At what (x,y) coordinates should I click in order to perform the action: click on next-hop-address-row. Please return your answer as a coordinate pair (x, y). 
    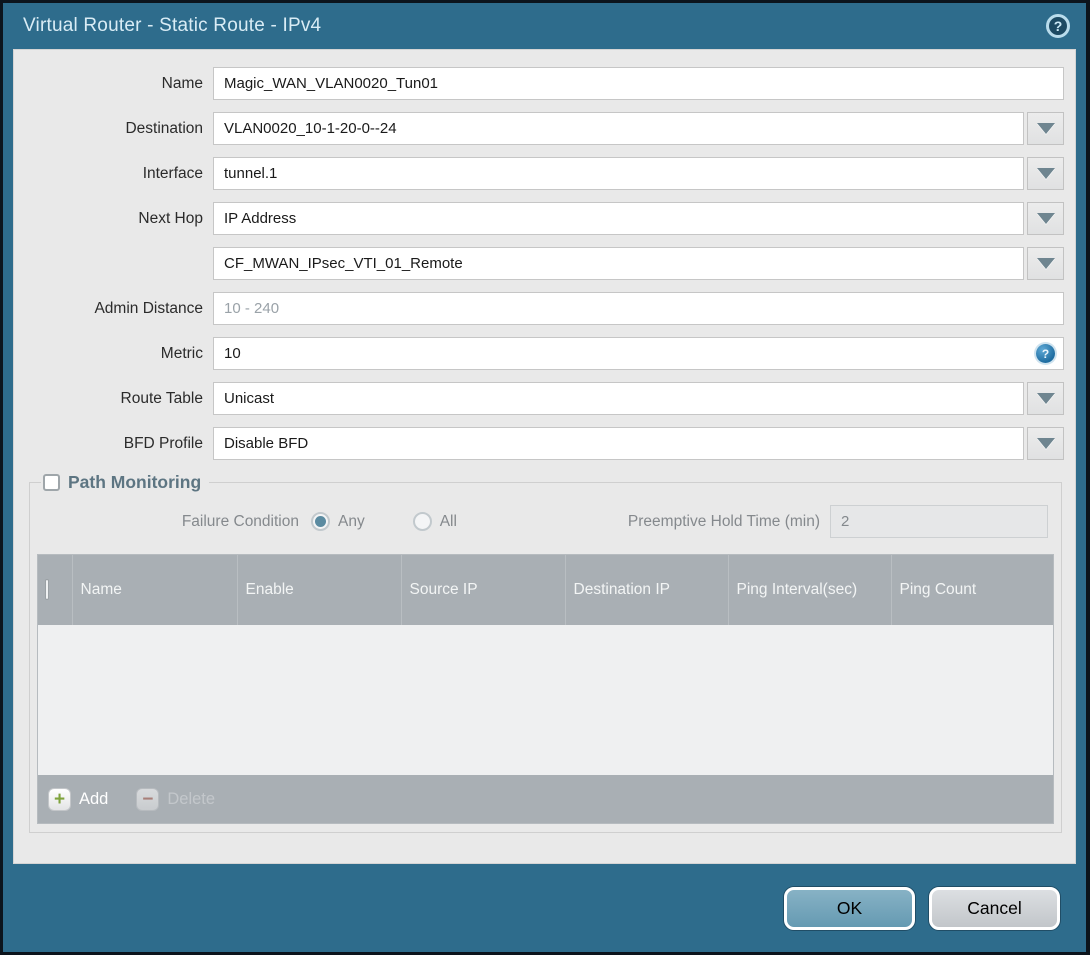
    Looking at the image, I should click on (538, 263).